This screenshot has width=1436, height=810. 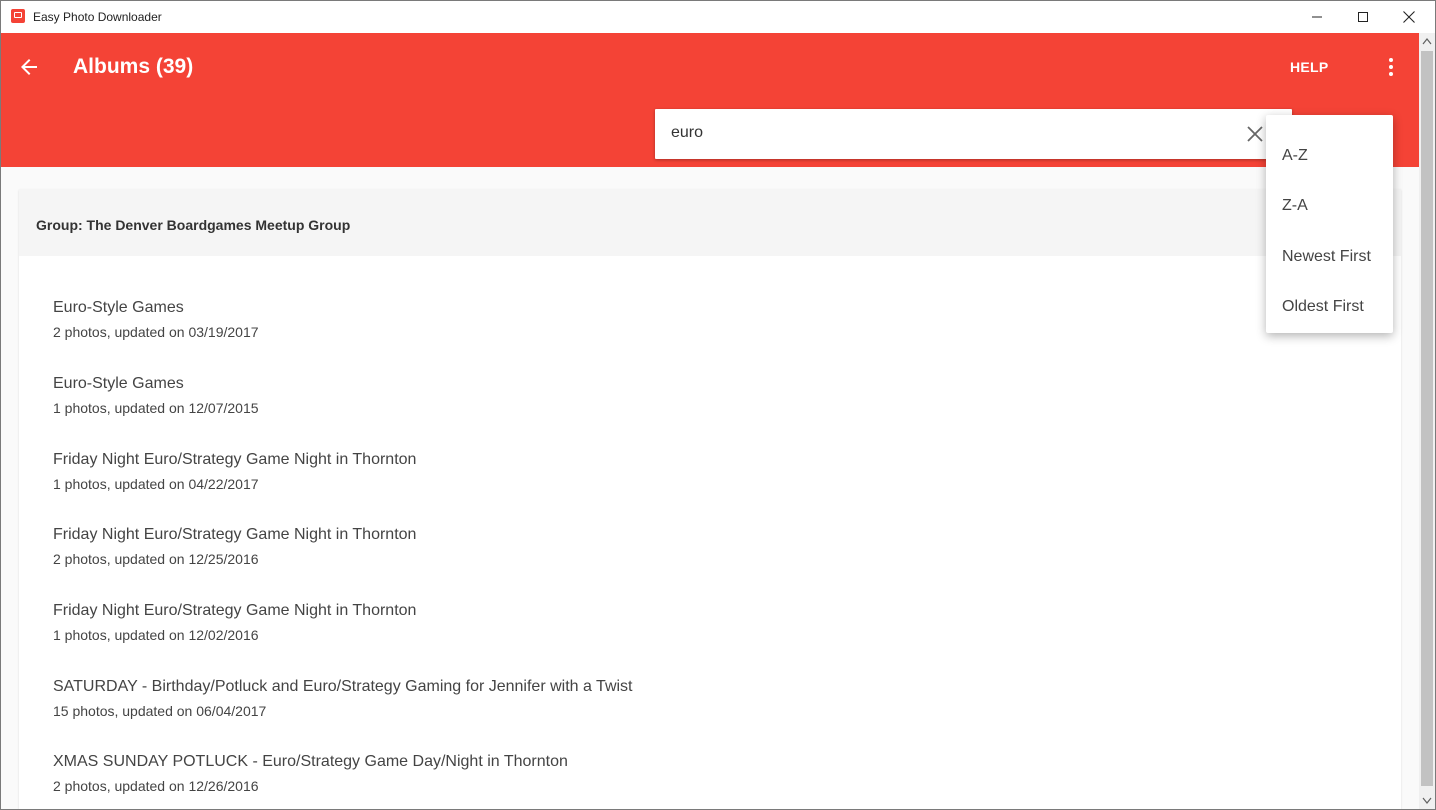 I want to click on maximize-button, so click(x=1363, y=17).